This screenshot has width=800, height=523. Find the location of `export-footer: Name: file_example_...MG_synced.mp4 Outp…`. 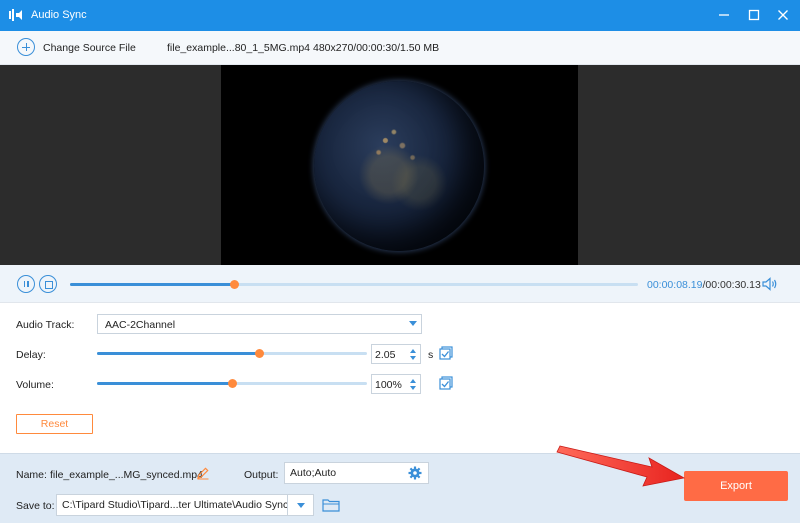

export-footer: Name: file_example_...MG_synced.mp4 Outp… is located at coordinates (400, 488).